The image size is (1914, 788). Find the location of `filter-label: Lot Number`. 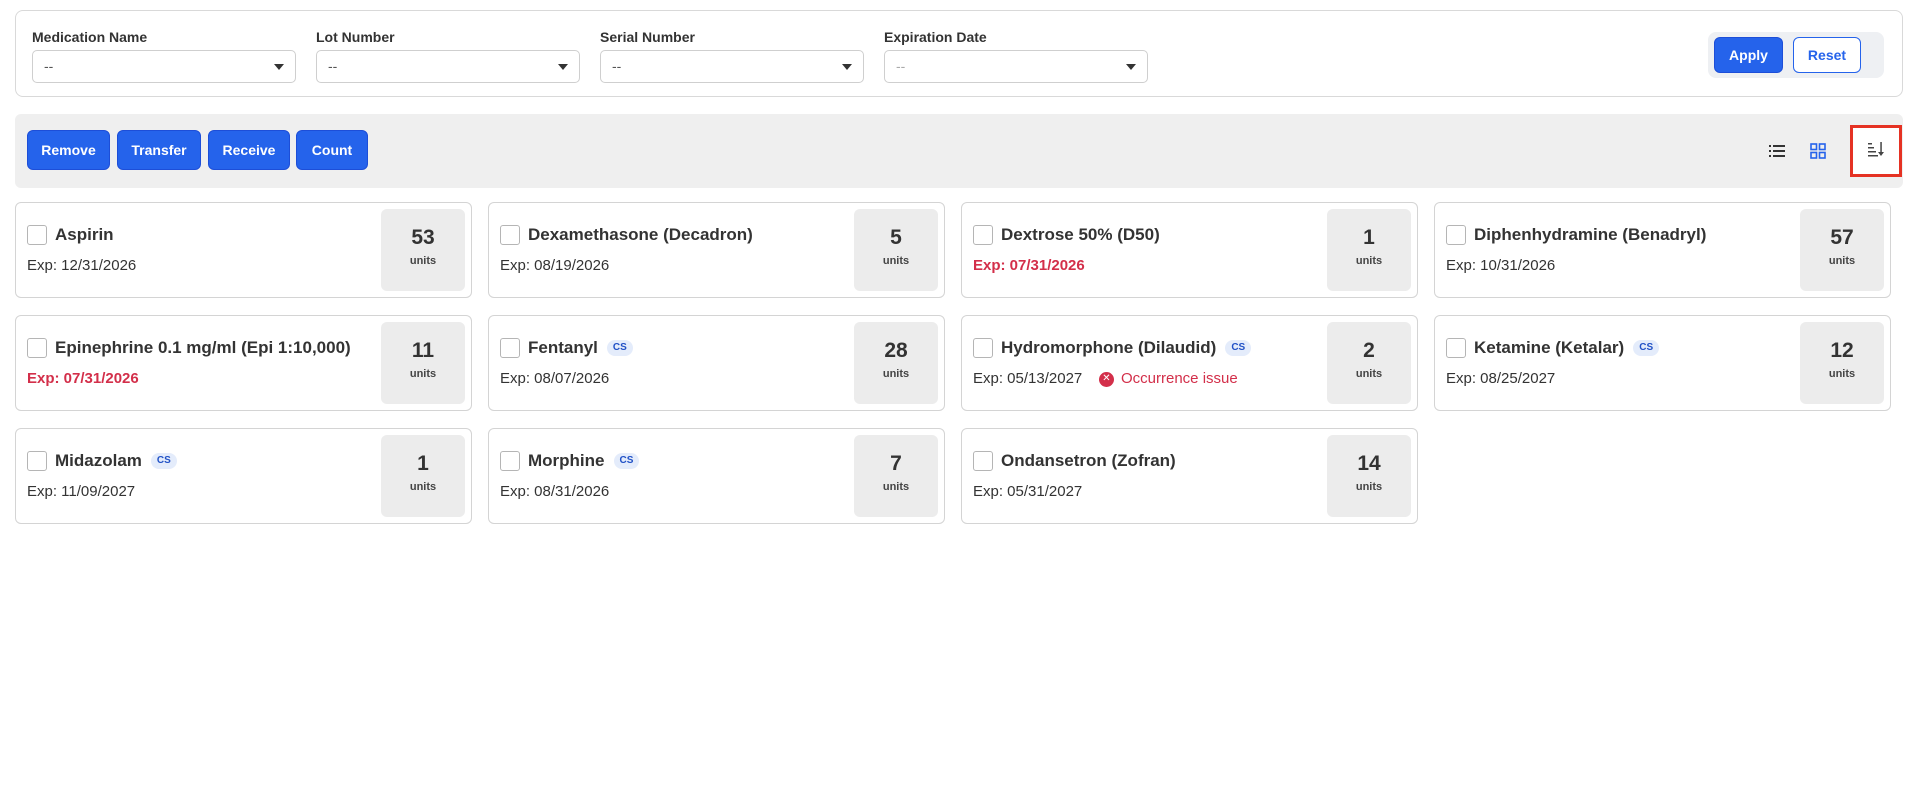

filter-label: Lot Number is located at coordinates (355, 37).